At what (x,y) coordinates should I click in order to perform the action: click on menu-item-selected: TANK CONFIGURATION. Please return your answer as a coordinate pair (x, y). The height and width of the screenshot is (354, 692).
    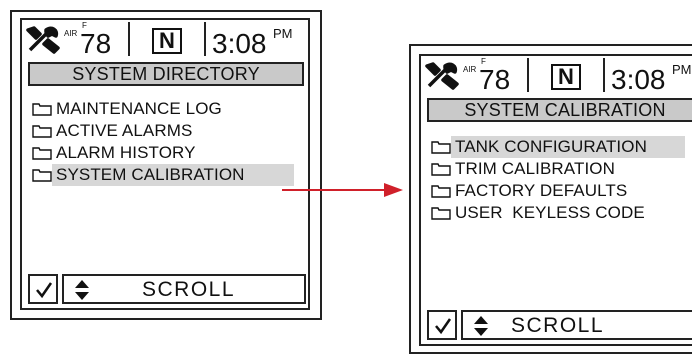
    Looking at the image, I should click on (558, 147).